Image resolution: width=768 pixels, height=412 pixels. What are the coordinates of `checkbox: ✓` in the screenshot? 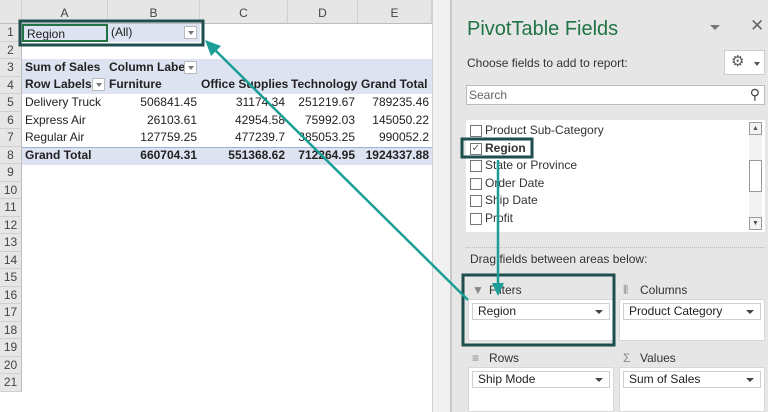 It's located at (476, 148).